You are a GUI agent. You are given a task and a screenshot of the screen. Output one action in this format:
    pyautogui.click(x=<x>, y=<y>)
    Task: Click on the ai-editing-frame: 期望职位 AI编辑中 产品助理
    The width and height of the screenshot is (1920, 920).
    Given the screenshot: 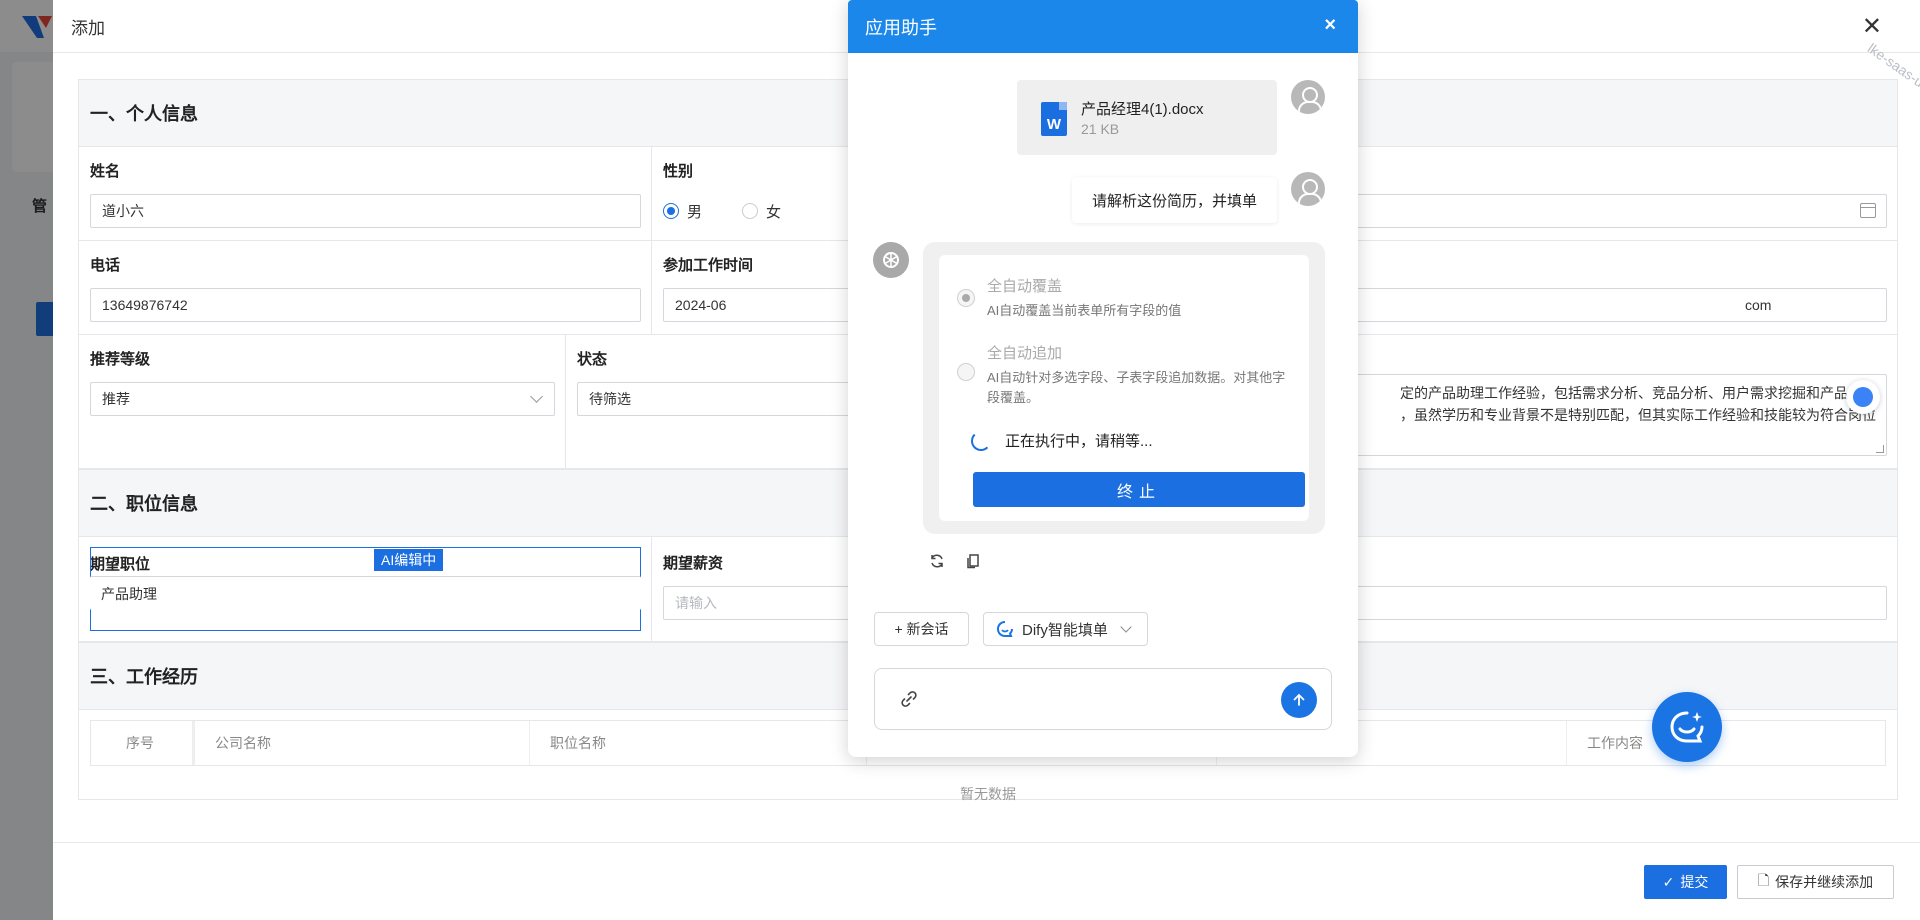 What is the action you would take?
    pyautogui.click(x=365, y=589)
    